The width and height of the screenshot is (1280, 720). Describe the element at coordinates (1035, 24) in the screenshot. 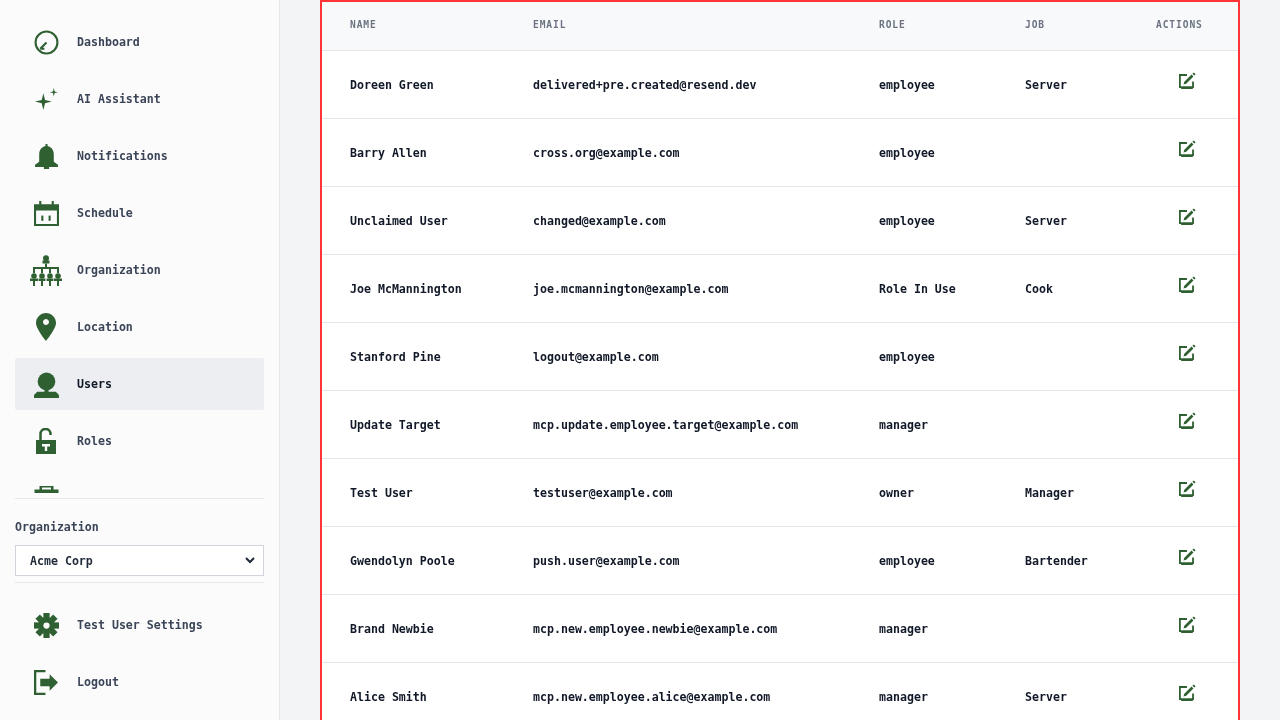

I see `column-header: JOB` at that location.